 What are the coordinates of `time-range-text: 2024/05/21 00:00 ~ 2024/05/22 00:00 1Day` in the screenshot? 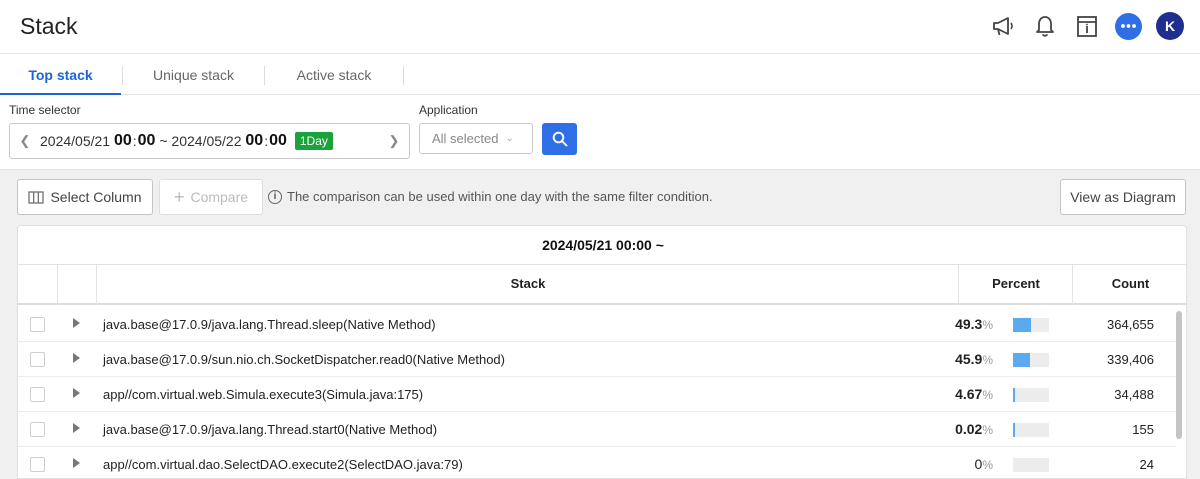 It's located at (186, 141).